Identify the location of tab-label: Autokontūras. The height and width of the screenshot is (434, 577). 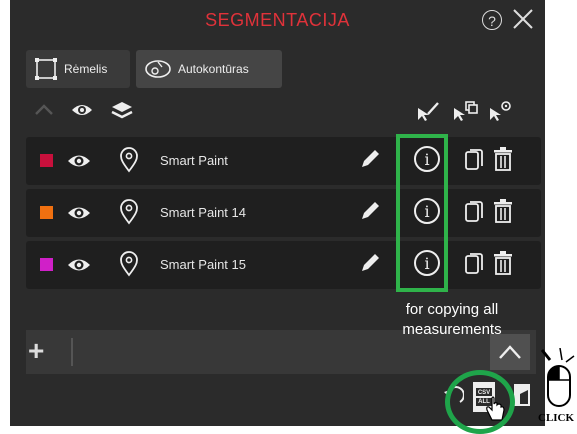
(213, 69).